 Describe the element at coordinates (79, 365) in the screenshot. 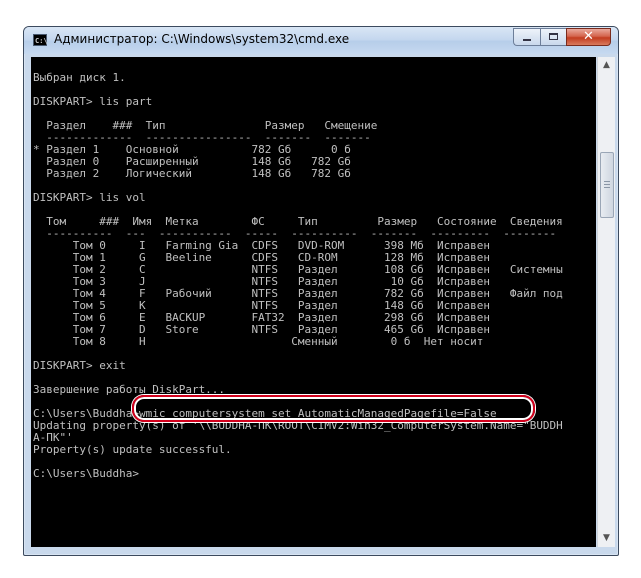

I see `console-line: DISKPART> exit` at that location.